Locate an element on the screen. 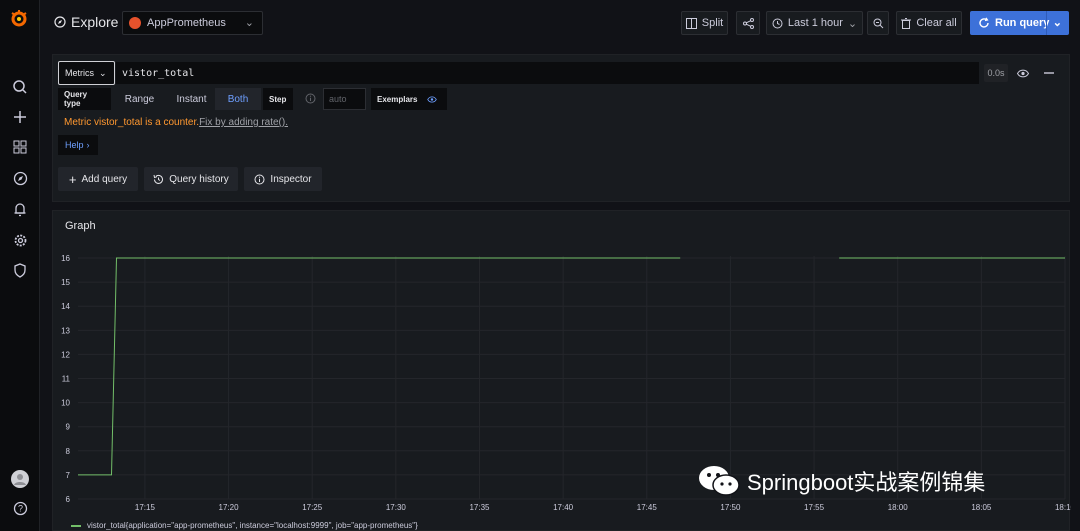 The height and width of the screenshot is (531, 1080). clear-all-label: Clear all is located at coordinates (936, 23).